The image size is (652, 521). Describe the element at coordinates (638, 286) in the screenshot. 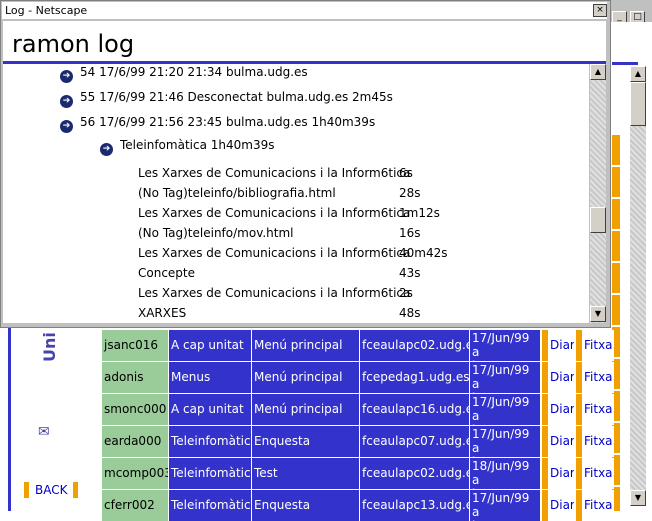

I see `background-scrollbar` at that location.